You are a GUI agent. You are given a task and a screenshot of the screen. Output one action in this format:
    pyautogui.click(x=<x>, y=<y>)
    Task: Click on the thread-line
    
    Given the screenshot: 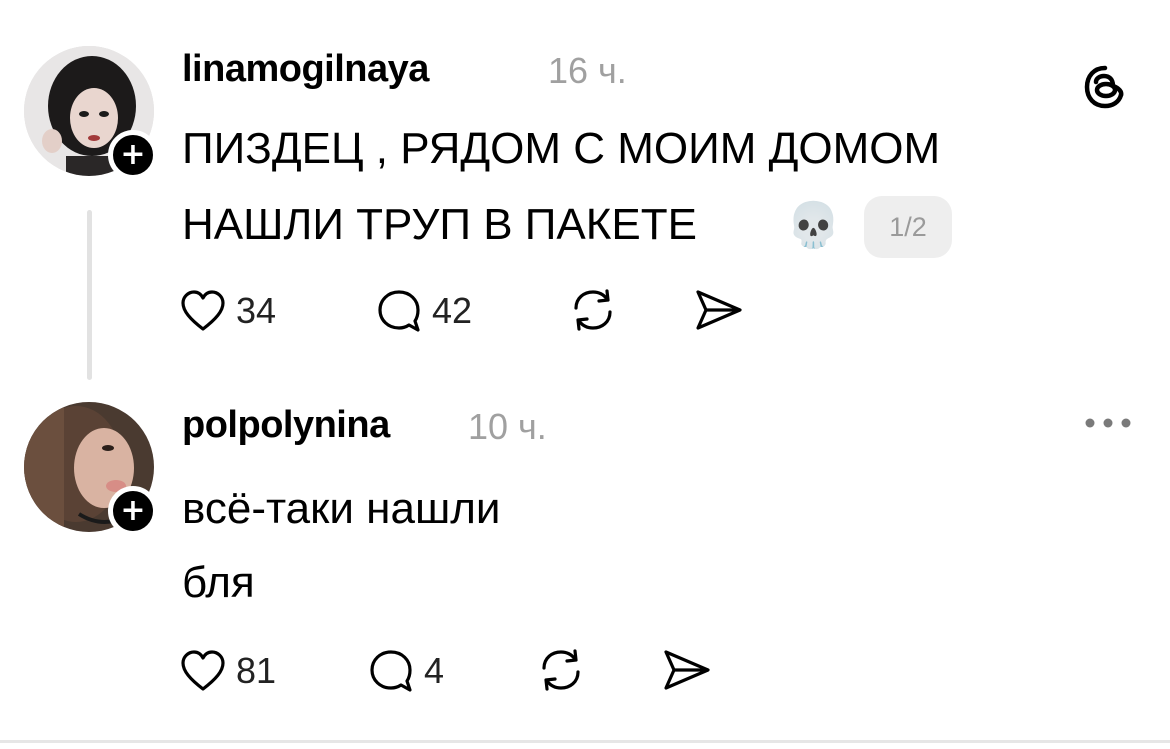 What is the action you would take?
    pyautogui.click(x=89, y=295)
    